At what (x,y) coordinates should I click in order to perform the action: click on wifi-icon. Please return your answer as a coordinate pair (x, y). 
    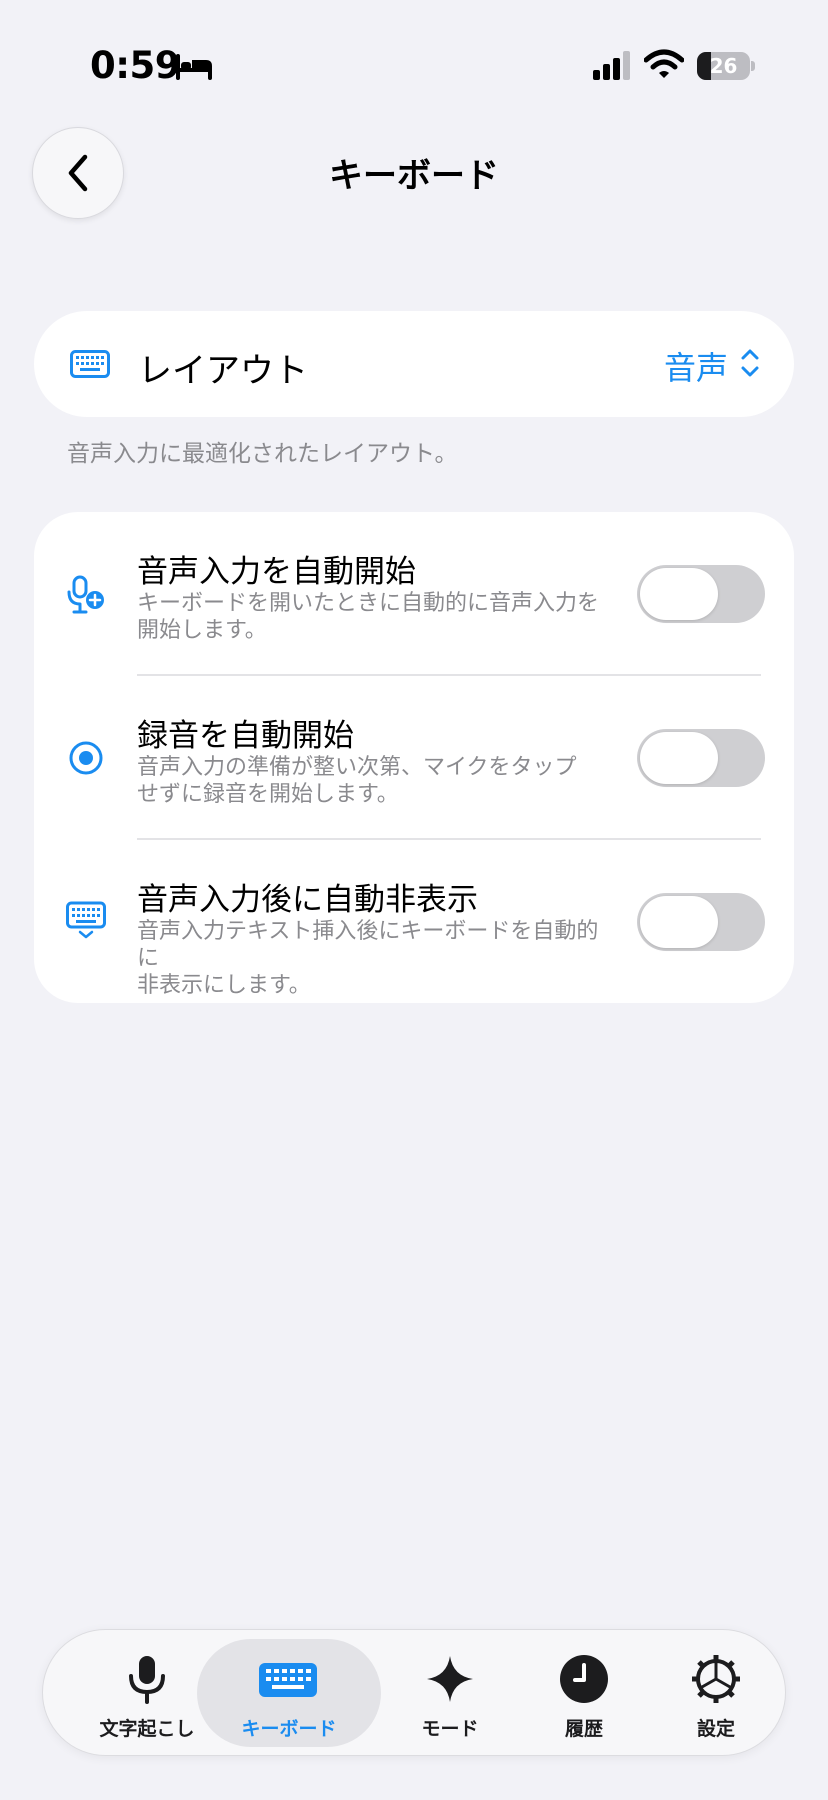
    Looking at the image, I should click on (664, 63).